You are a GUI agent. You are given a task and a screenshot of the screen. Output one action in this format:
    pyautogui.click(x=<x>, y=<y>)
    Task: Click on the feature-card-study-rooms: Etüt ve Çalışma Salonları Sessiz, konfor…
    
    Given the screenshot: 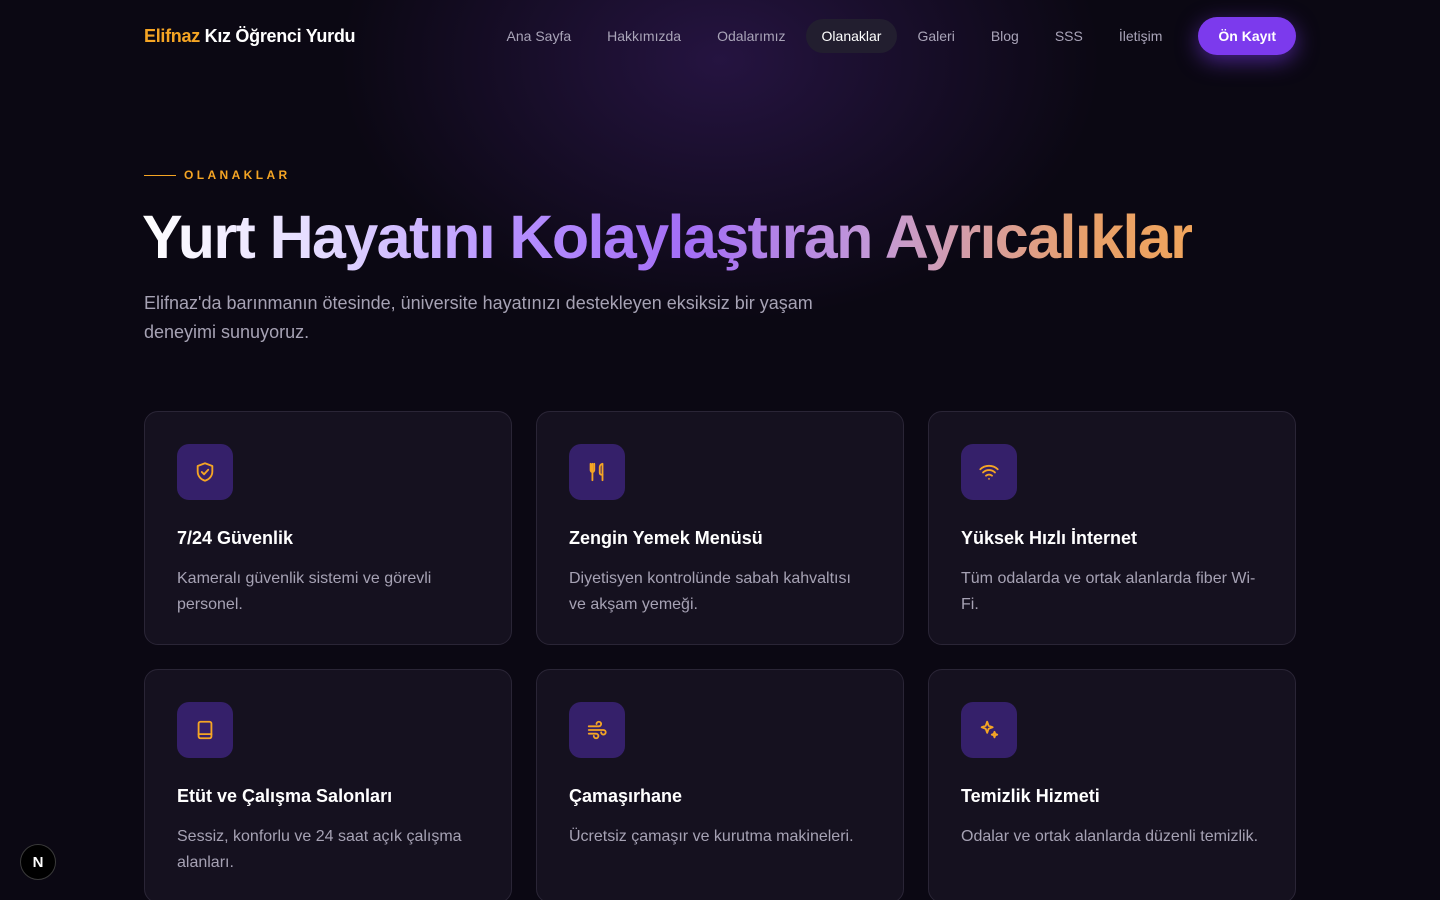 What is the action you would take?
    pyautogui.click(x=328, y=784)
    